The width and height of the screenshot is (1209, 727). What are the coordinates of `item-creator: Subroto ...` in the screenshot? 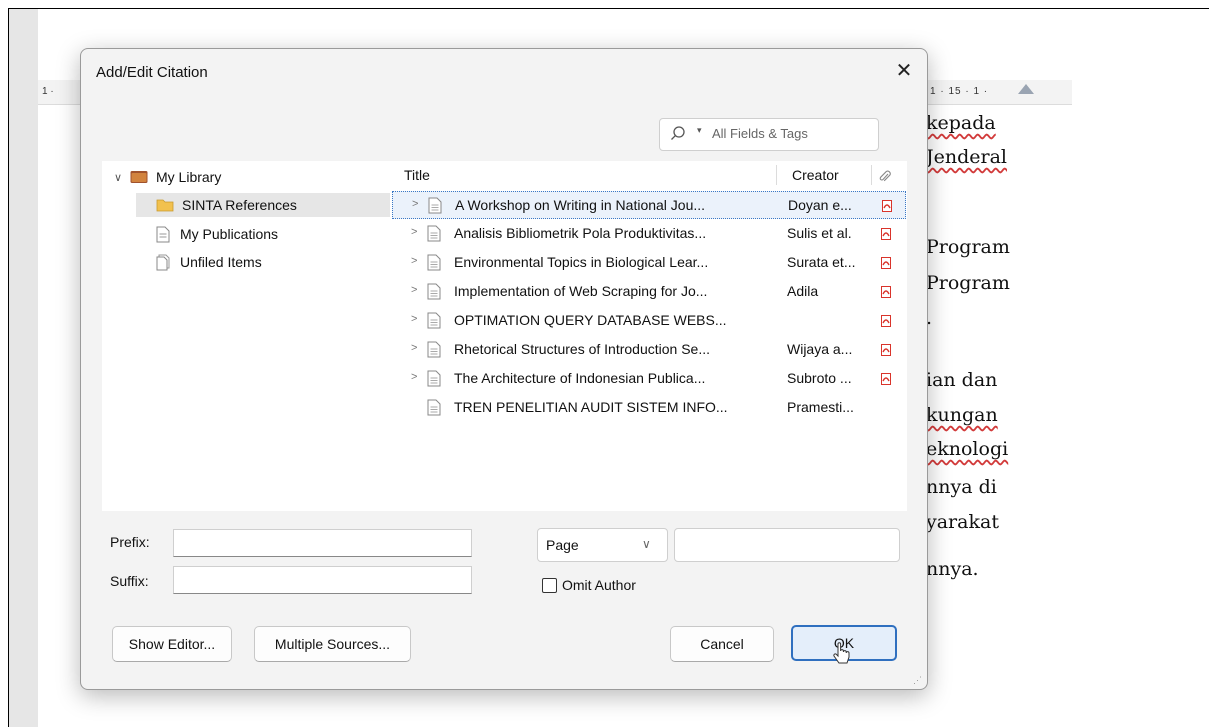 It's located at (819, 378).